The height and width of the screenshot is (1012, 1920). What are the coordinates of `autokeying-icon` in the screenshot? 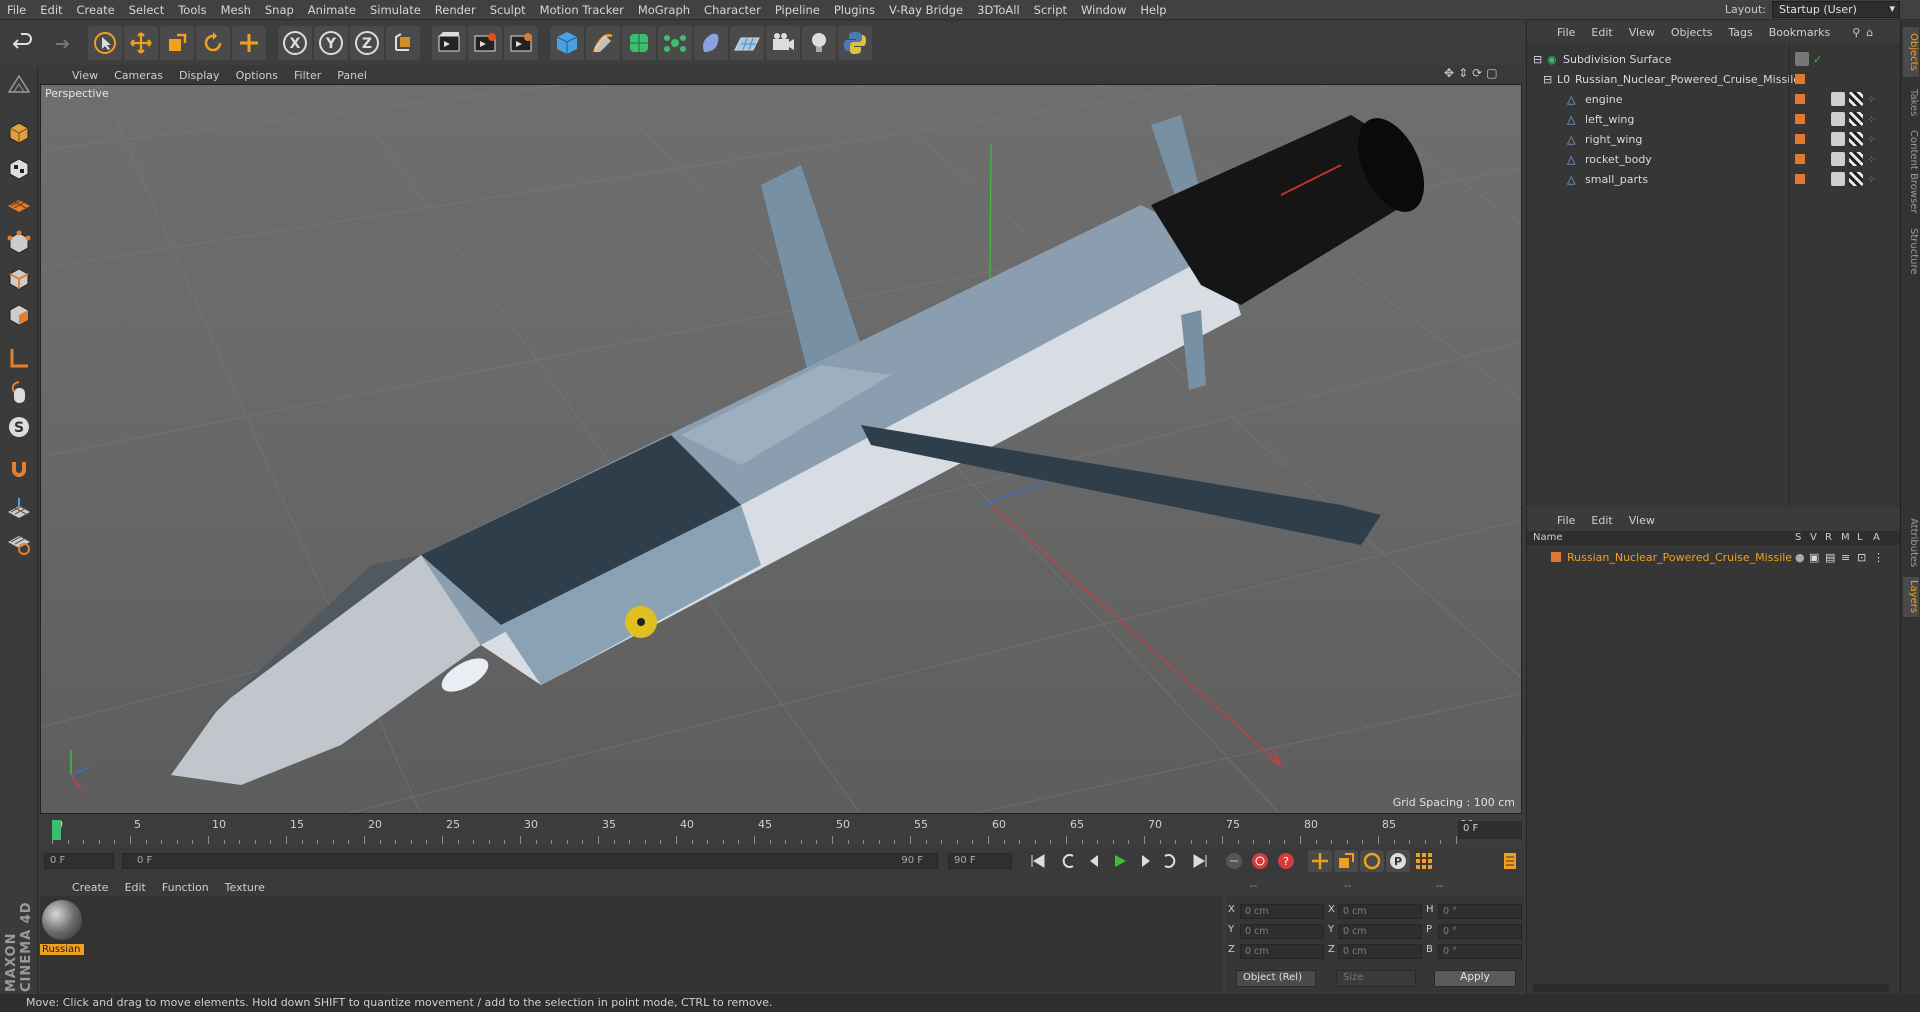 It's located at (1260, 861).